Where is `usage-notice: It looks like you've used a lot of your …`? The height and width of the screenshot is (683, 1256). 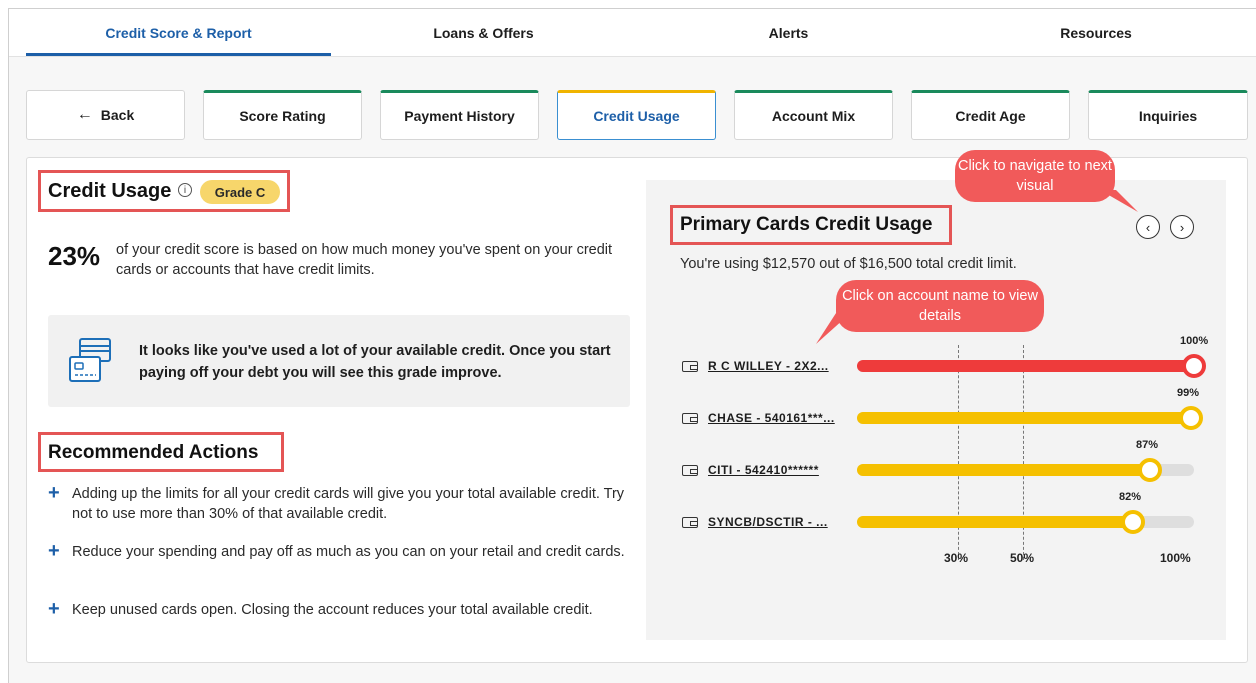 usage-notice: It looks like you've used a lot of your … is located at coordinates (339, 361).